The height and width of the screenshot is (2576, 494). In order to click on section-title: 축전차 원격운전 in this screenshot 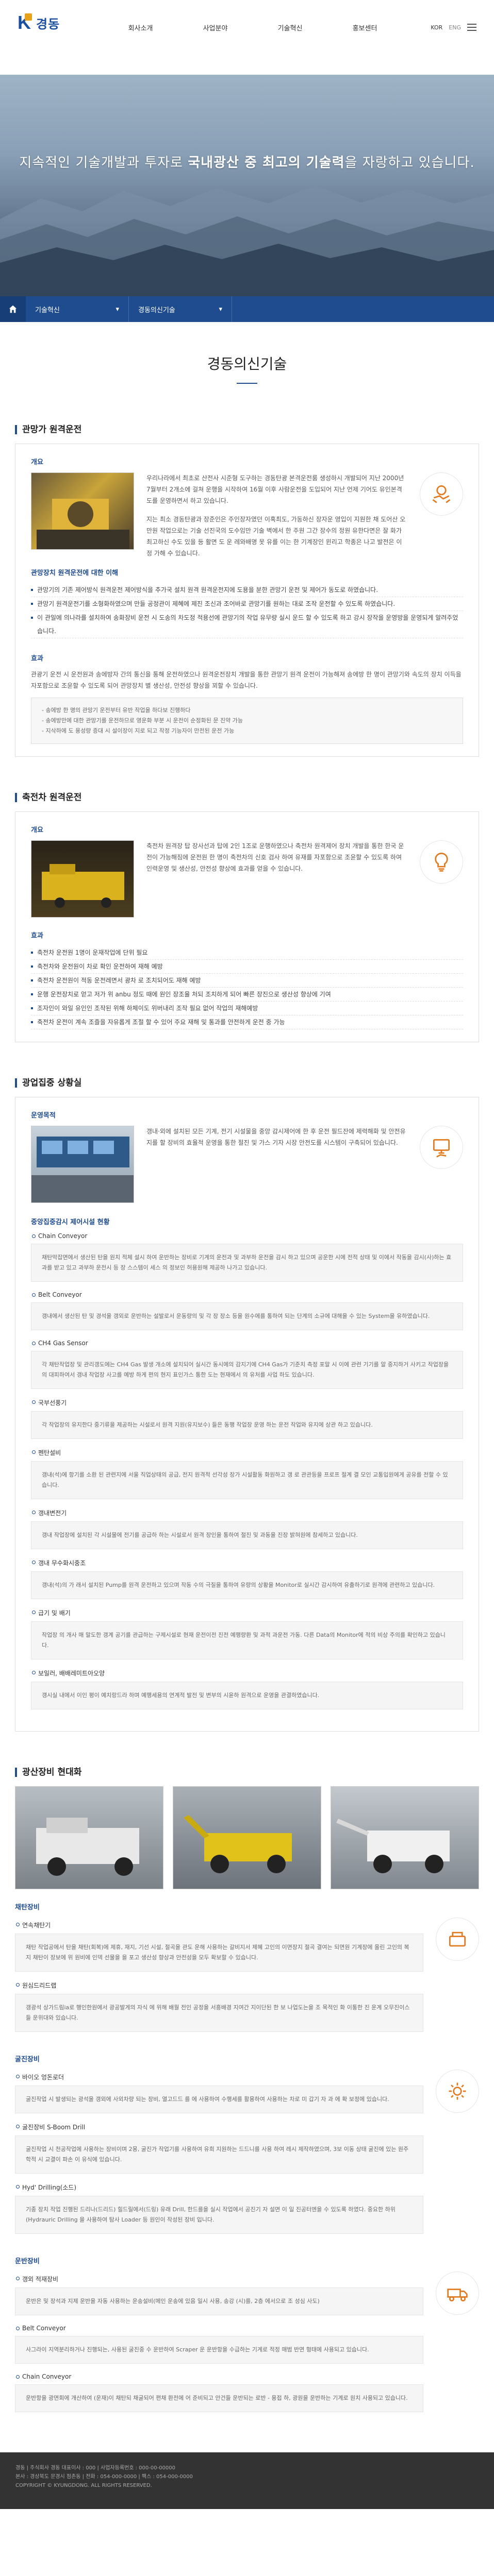, I will do `click(247, 797)`.